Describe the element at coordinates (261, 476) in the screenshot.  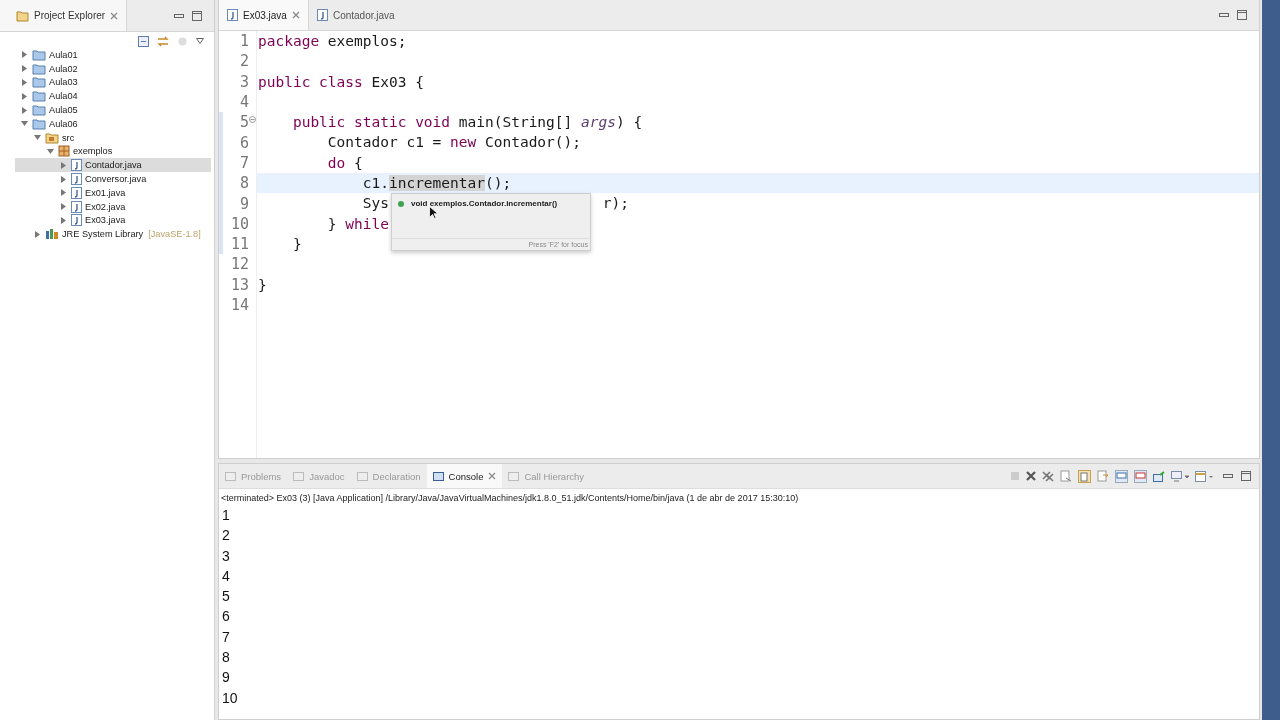
I see `tab-label: Problems` at that location.